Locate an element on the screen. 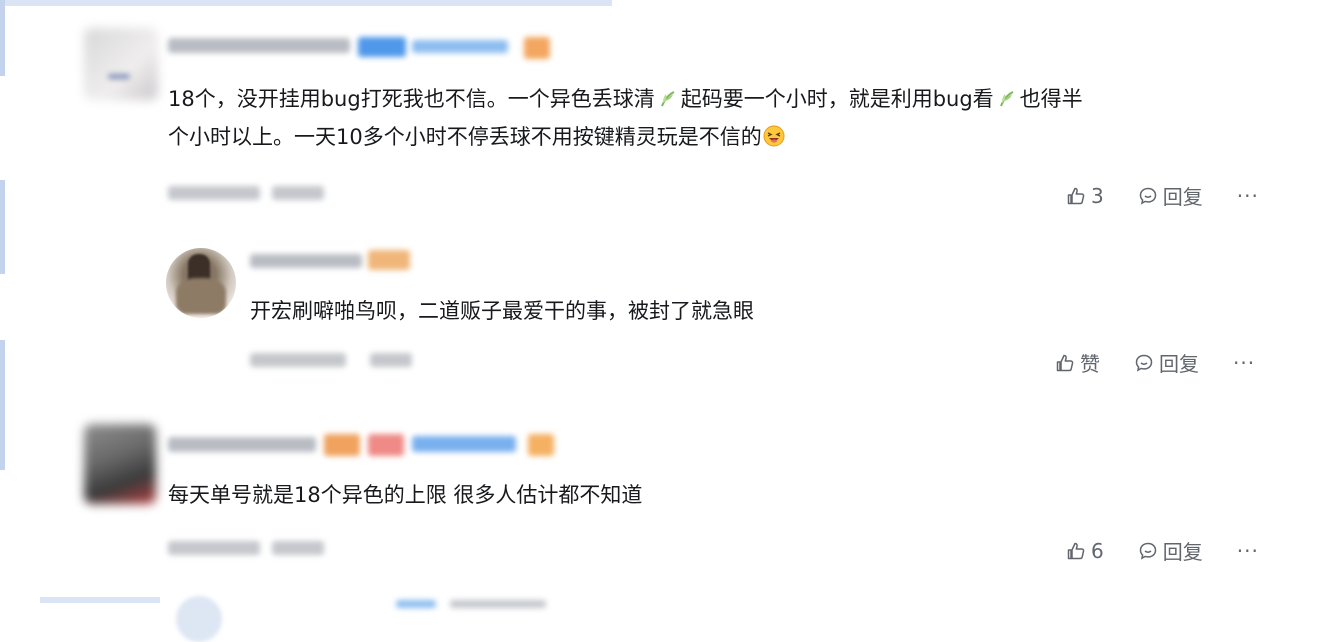  like-button: 6 is located at coordinates (1085, 551).